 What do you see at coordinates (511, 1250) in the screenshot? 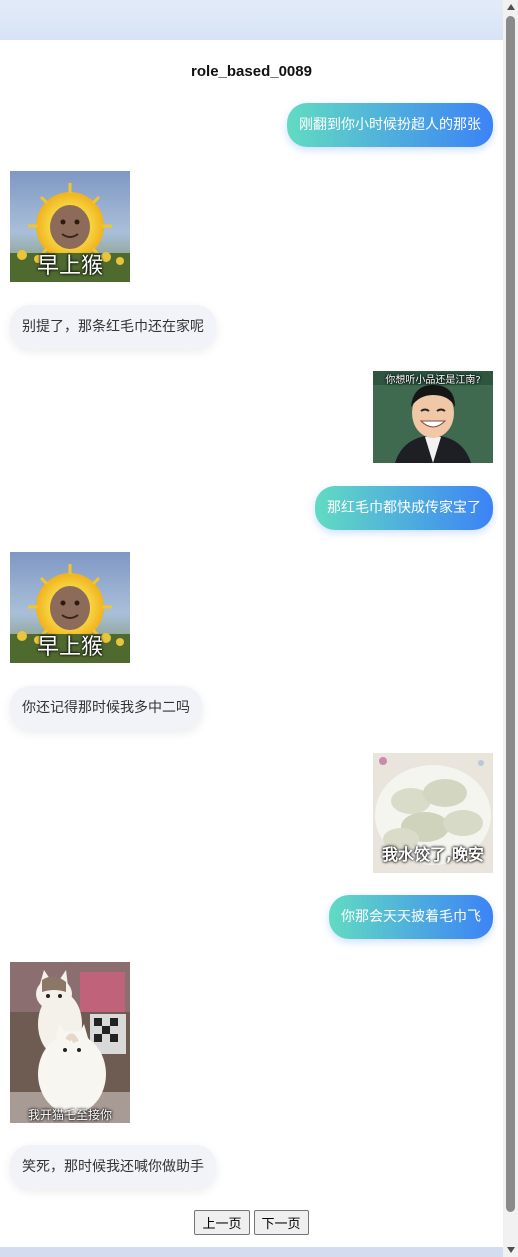
I see `scroll-down-arrow-icon` at bounding box center [511, 1250].